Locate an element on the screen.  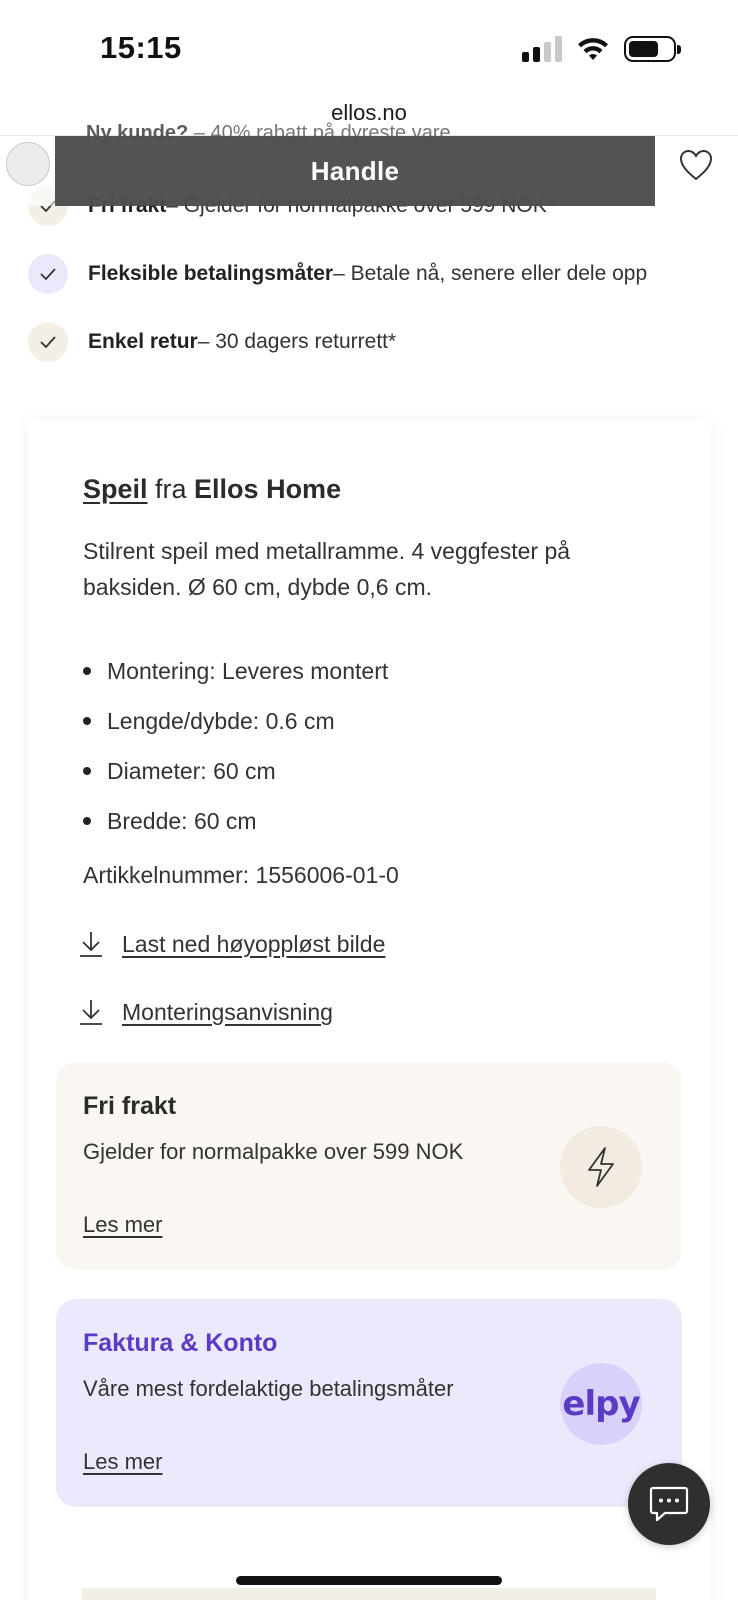
wifi-icon is located at coordinates (593, 49).